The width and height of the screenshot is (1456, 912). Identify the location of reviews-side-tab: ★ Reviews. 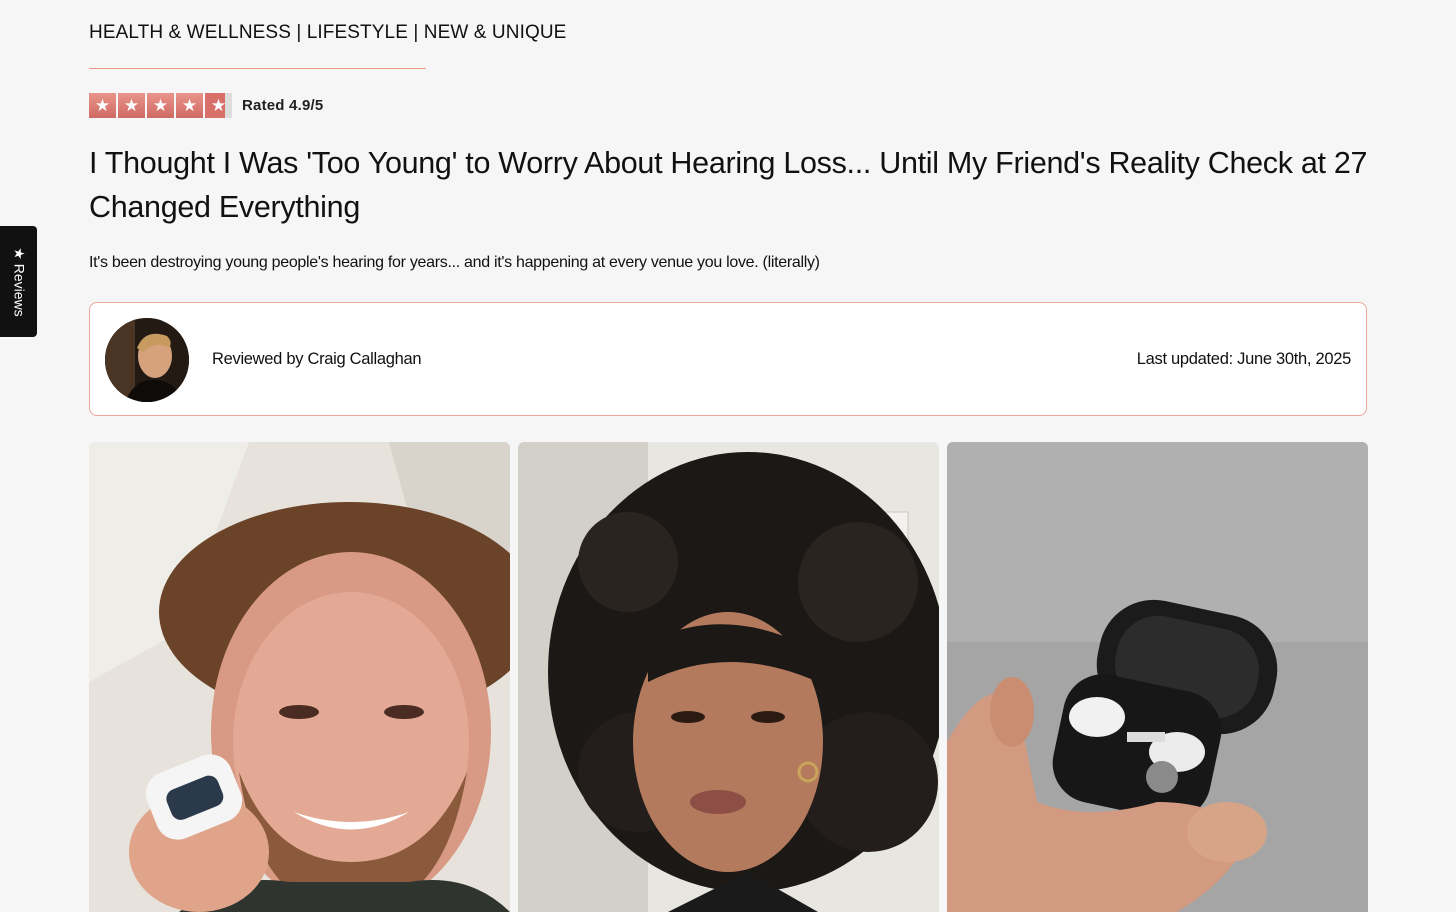
(18, 281).